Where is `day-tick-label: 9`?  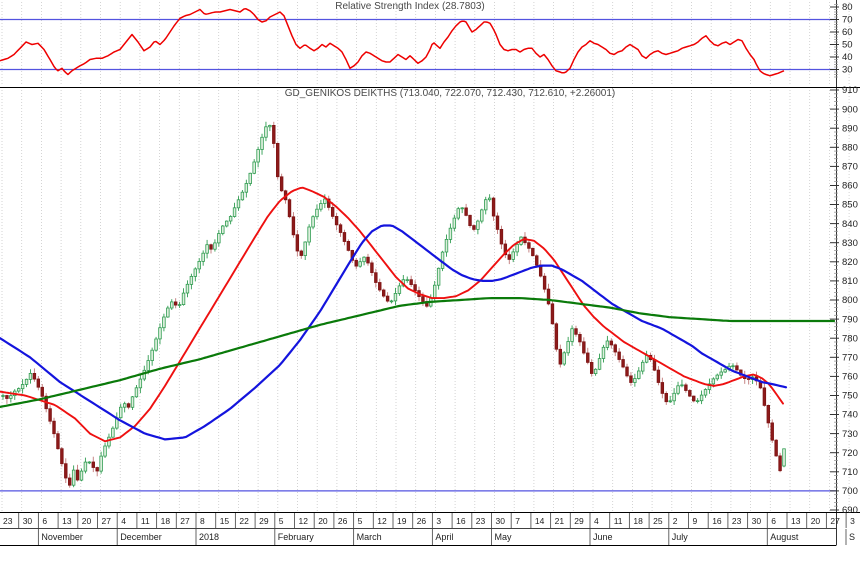 day-tick-label: 9 is located at coordinates (695, 521).